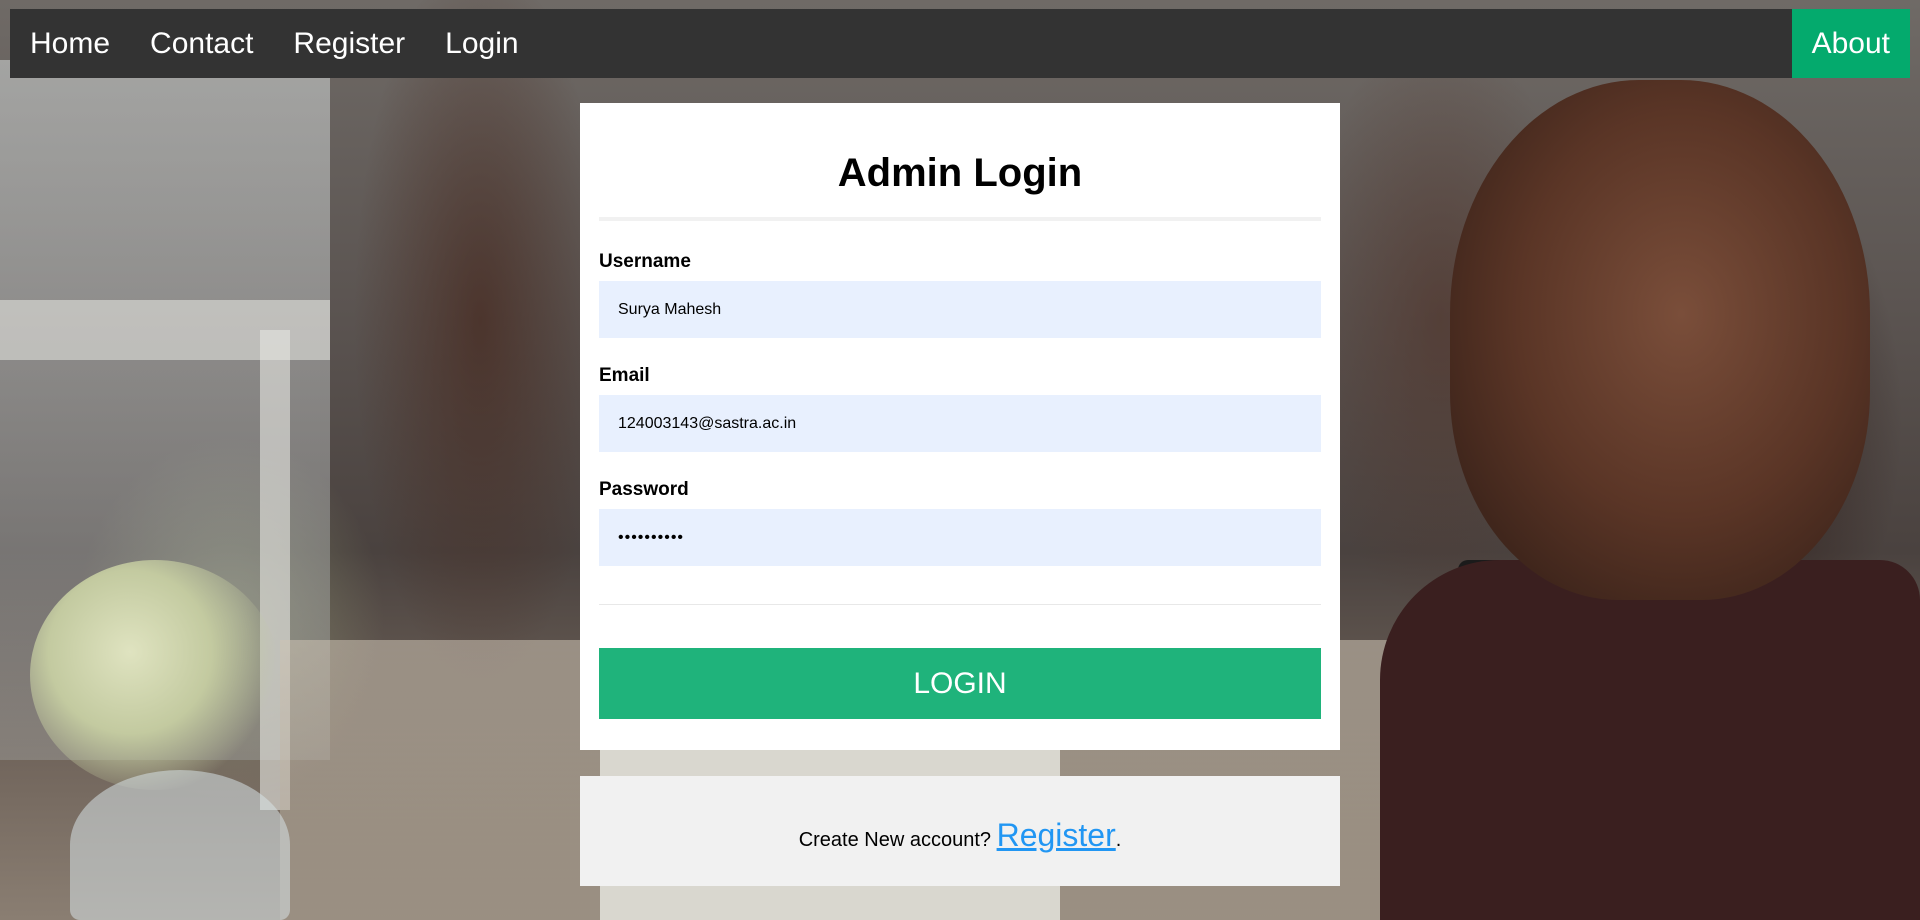 The height and width of the screenshot is (920, 1920). Describe the element at coordinates (481, 43) in the screenshot. I see `nav-login-link: Login` at that location.